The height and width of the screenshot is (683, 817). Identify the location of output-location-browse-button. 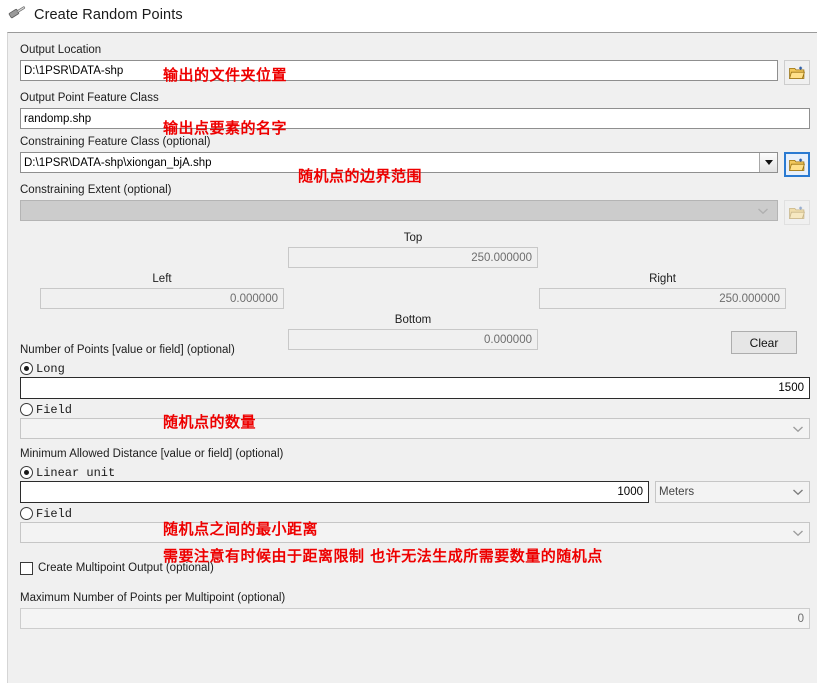
(797, 72).